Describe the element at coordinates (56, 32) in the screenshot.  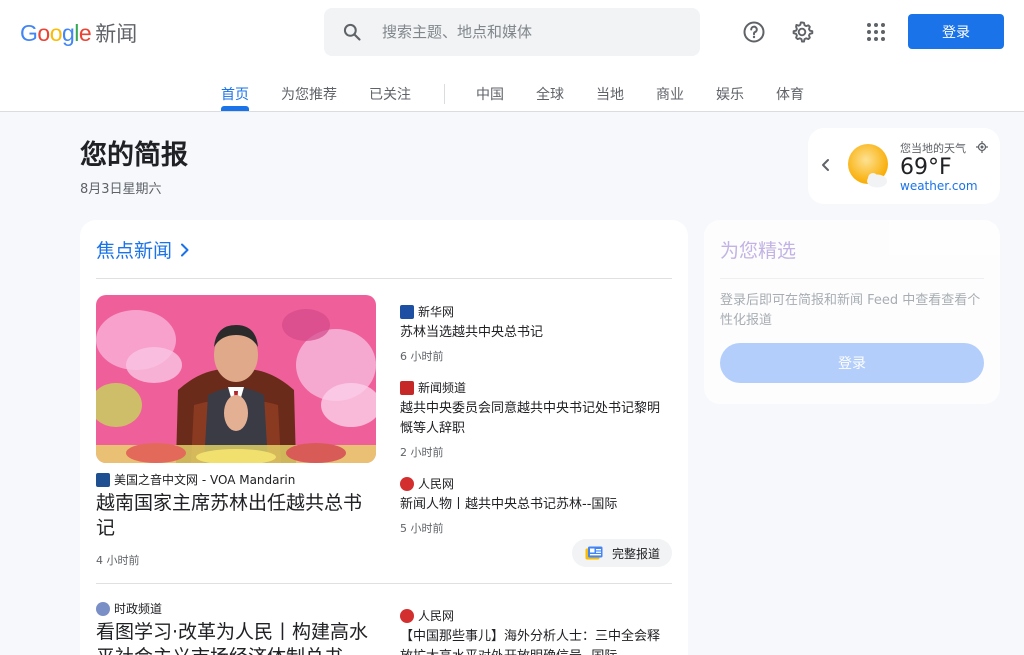
I see `google-wordmark: Google` at that location.